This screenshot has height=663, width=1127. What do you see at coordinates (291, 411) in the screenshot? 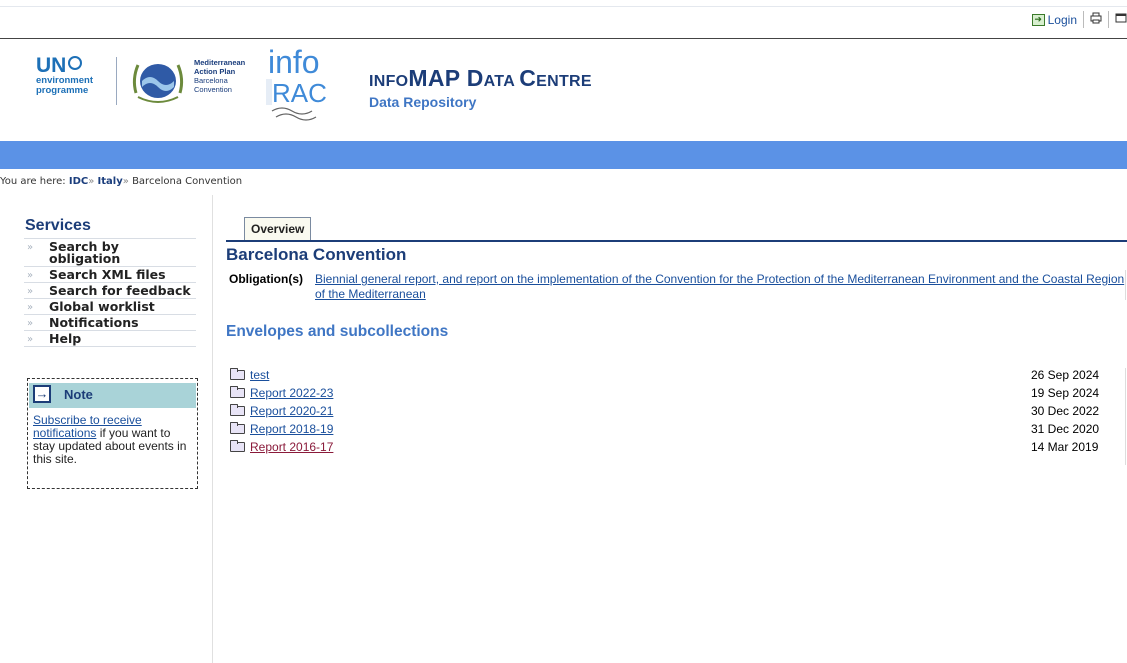
I see `envelope-link: Report 2020-21` at bounding box center [291, 411].